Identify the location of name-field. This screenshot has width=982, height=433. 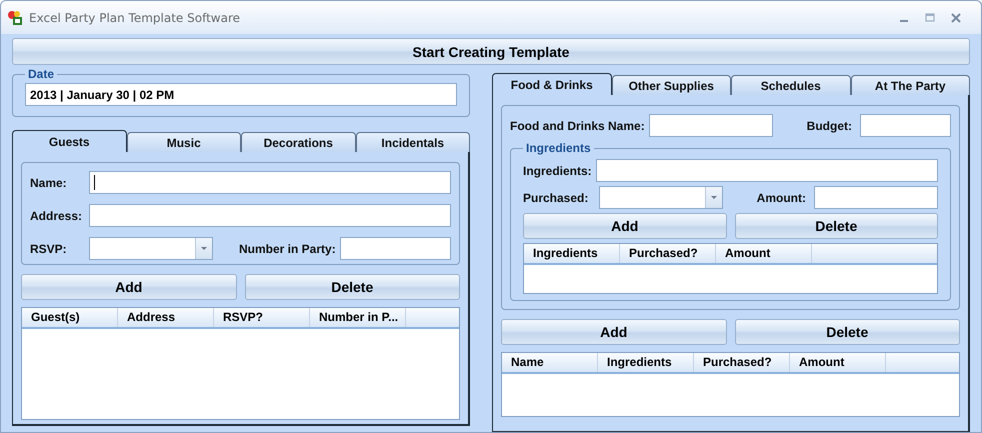
(270, 182).